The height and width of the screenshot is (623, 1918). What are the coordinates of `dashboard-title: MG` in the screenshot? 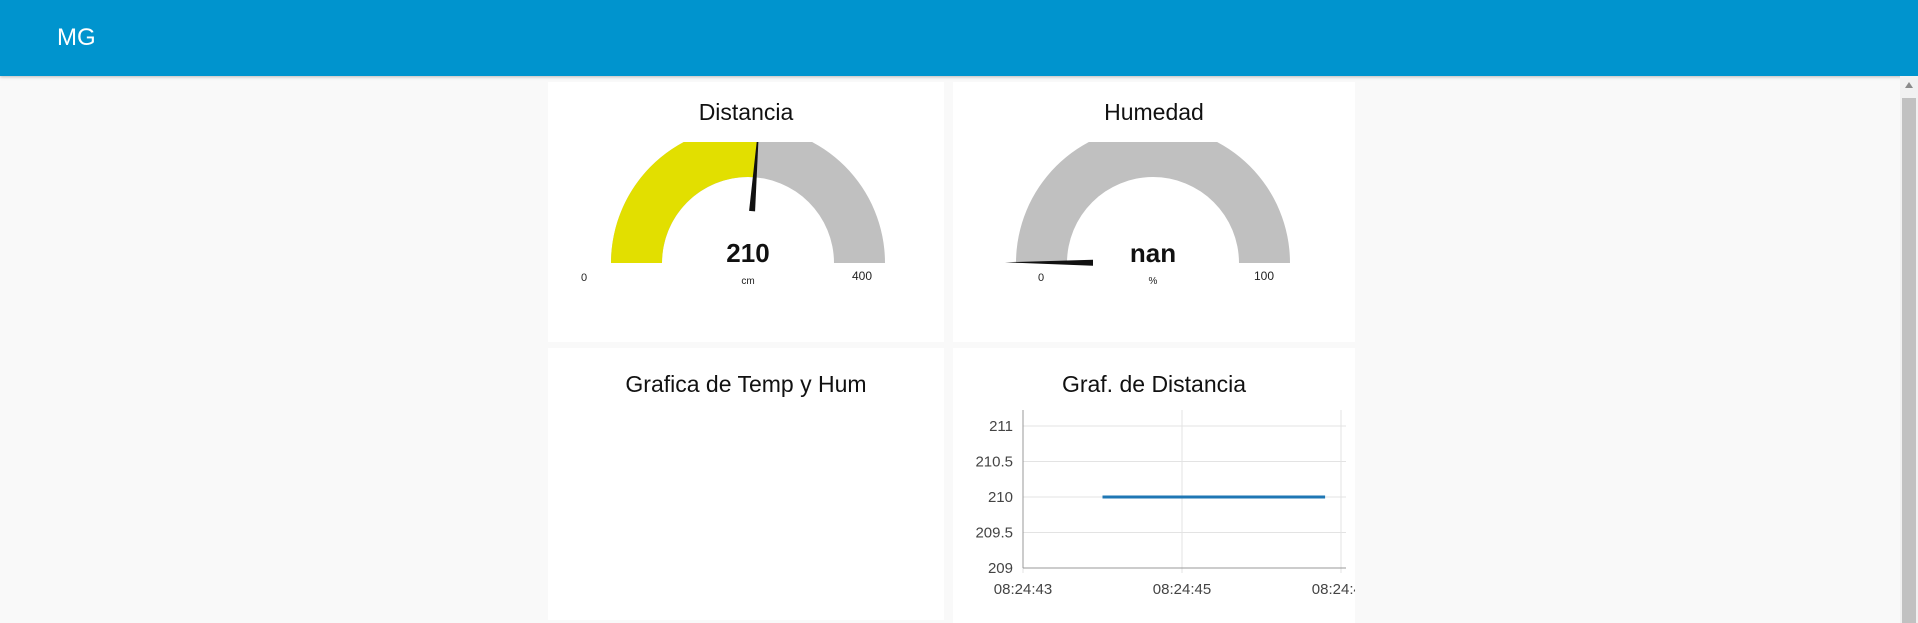 It's located at (76, 37).